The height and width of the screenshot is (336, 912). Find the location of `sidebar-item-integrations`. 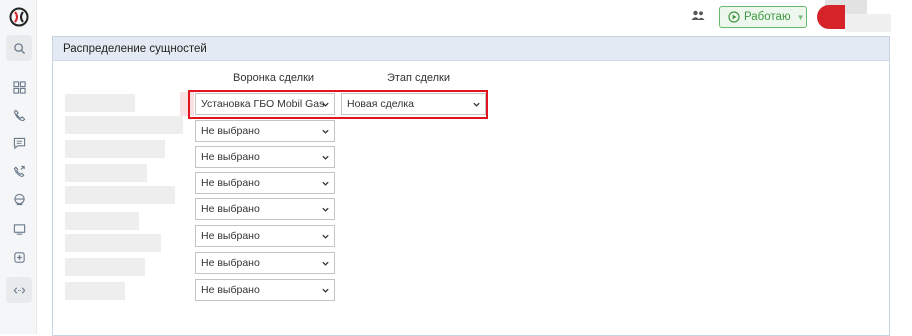

sidebar-item-integrations is located at coordinates (19, 290).